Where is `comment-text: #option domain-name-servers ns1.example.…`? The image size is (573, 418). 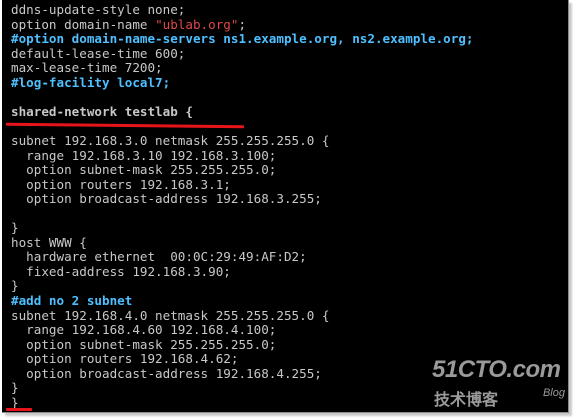 comment-text: #option domain-name-servers ns1.example.… is located at coordinates (242, 39).